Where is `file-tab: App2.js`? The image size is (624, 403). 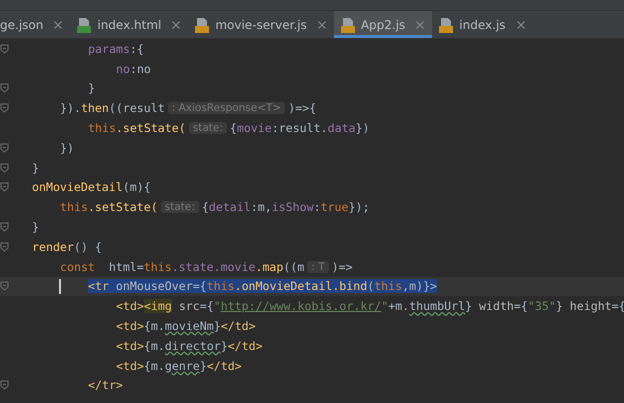
file-tab: App2.js is located at coordinates (383, 24).